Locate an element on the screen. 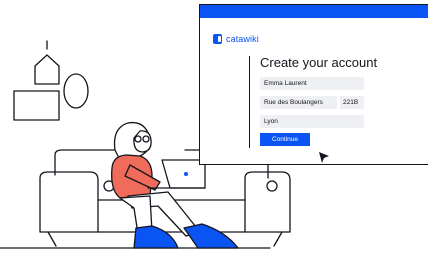 The width and height of the screenshot is (428, 255). wall-frame is located at coordinates (36, 105).